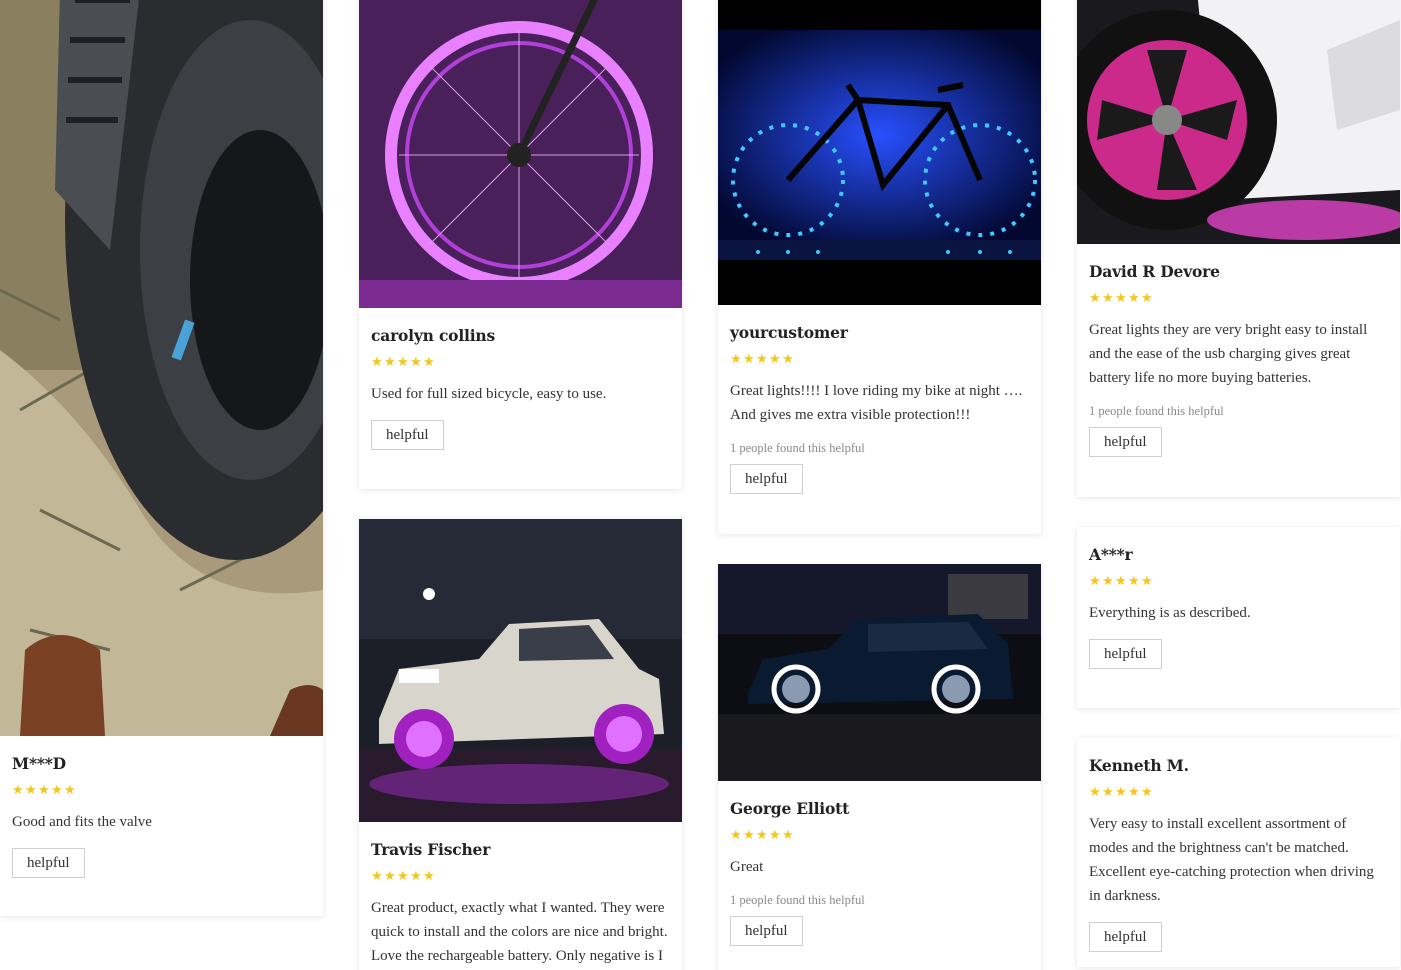 Image resolution: width=1401 pixels, height=970 pixels. What do you see at coordinates (1170, 613) in the screenshot?
I see `review-text: Everything is as described.` at bounding box center [1170, 613].